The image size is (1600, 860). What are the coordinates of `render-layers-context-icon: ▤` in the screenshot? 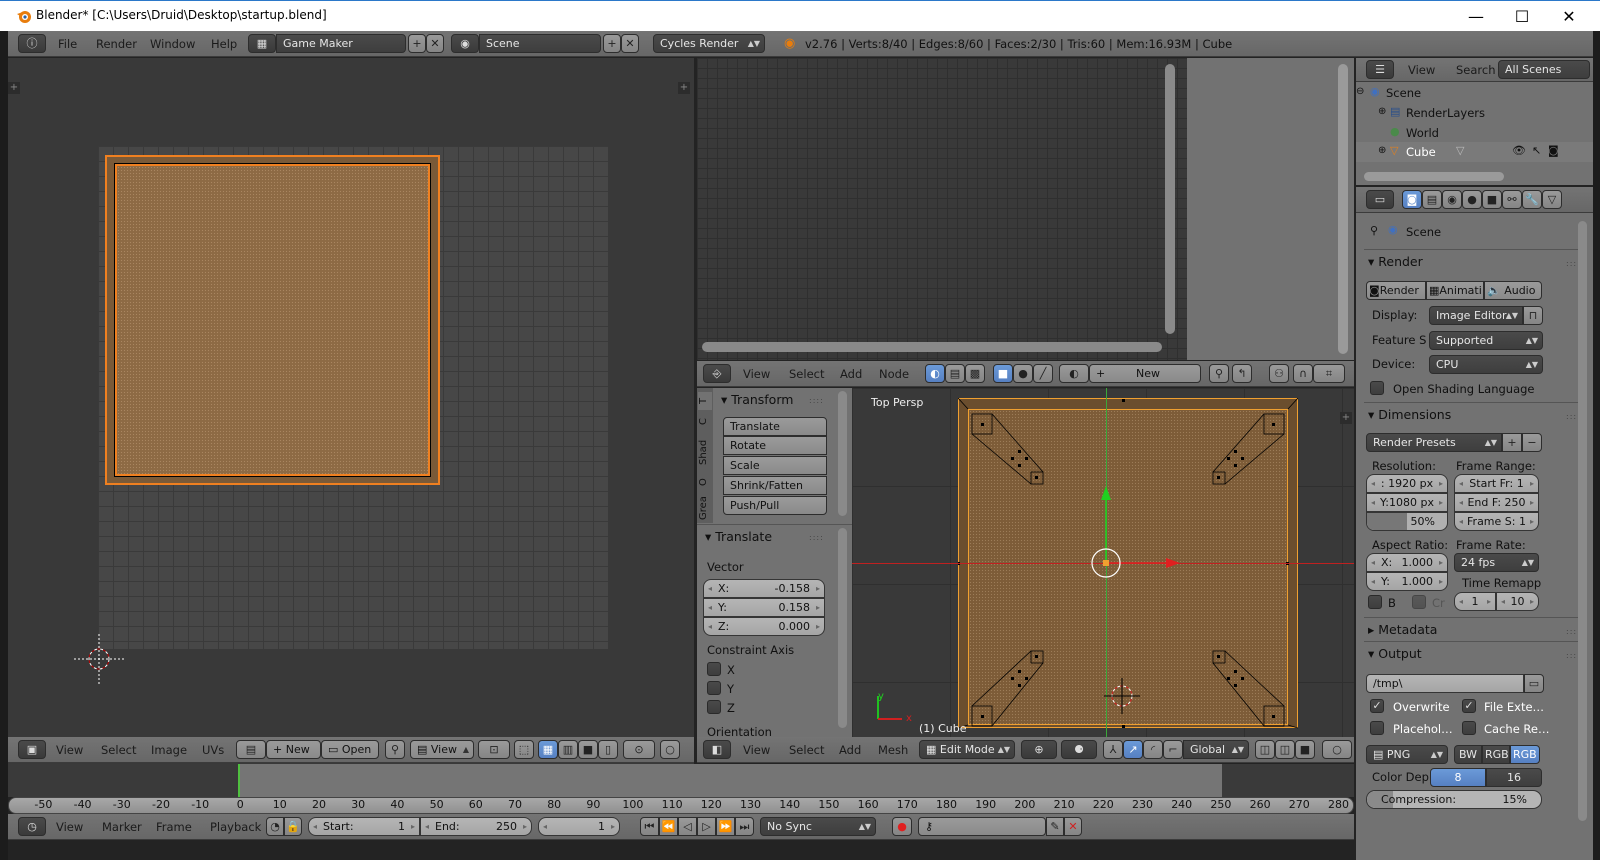 It's located at (1432, 199).